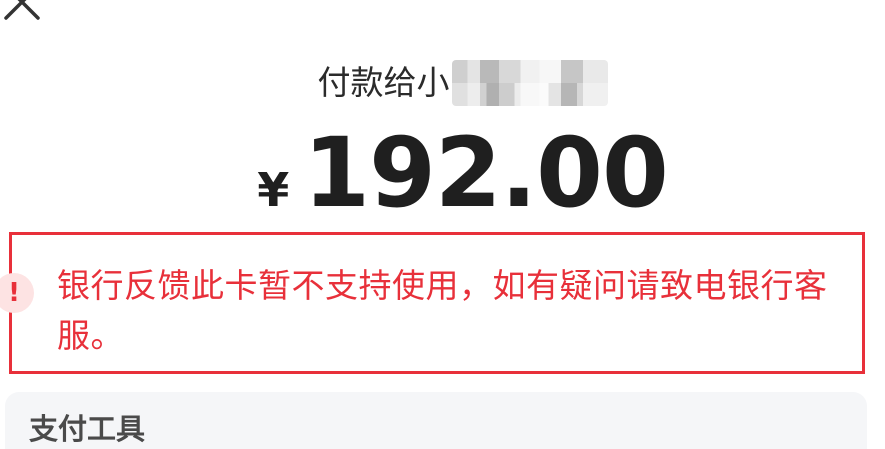 This screenshot has height=449, width=885. I want to click on payment-tools-panel: 支付工具, so click(436, 420).